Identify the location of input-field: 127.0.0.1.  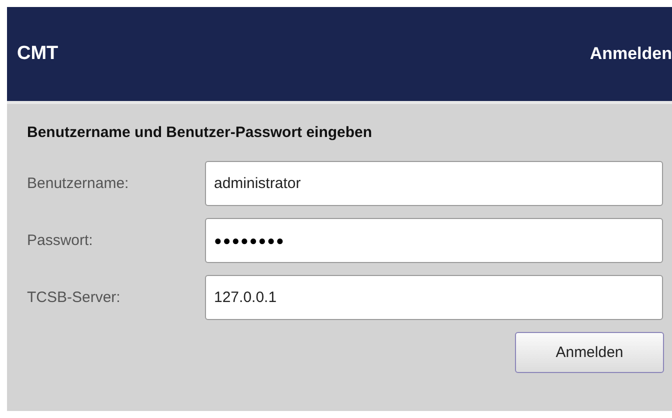
(434, 297).